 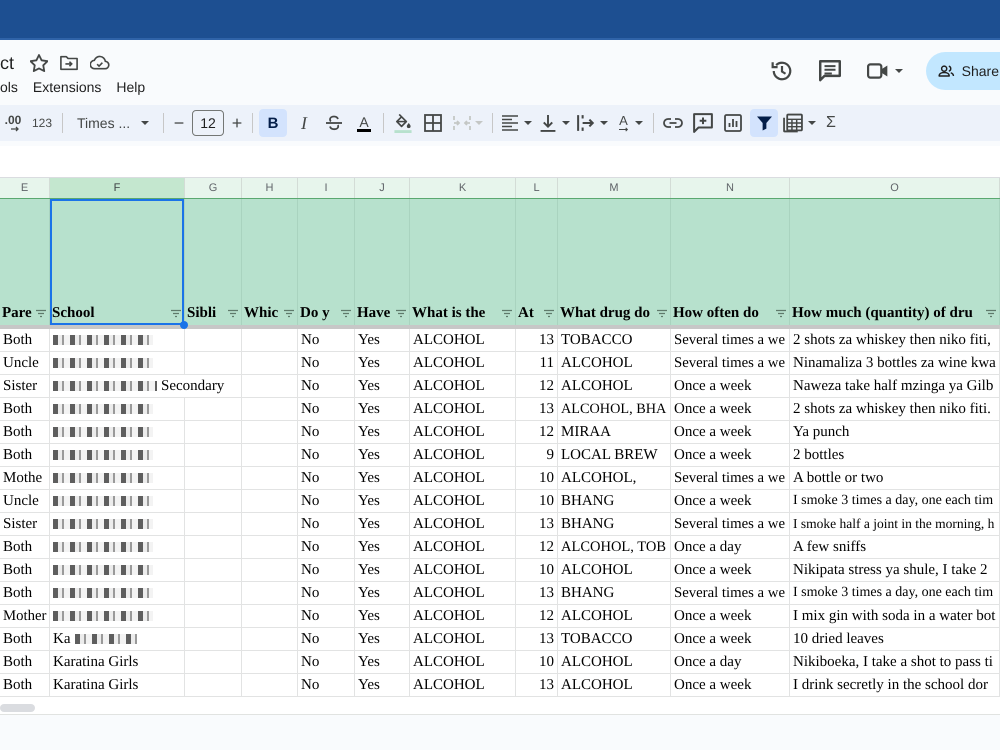 I want to click on column-letter: N, so click(x=730, y=188).